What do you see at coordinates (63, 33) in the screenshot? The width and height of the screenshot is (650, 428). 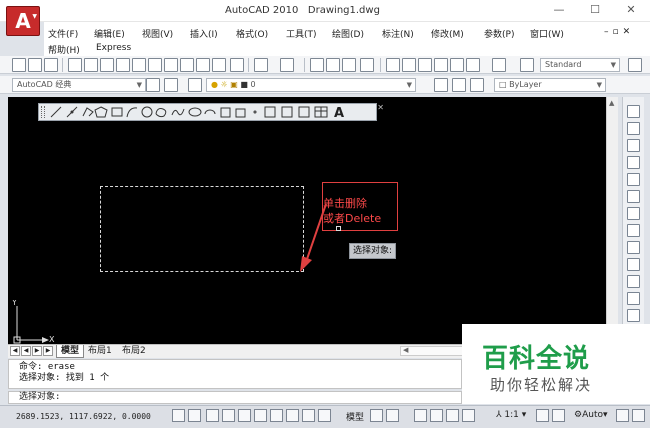 I see `menu-file: 文件(F)` at bounding box center [63, 33].